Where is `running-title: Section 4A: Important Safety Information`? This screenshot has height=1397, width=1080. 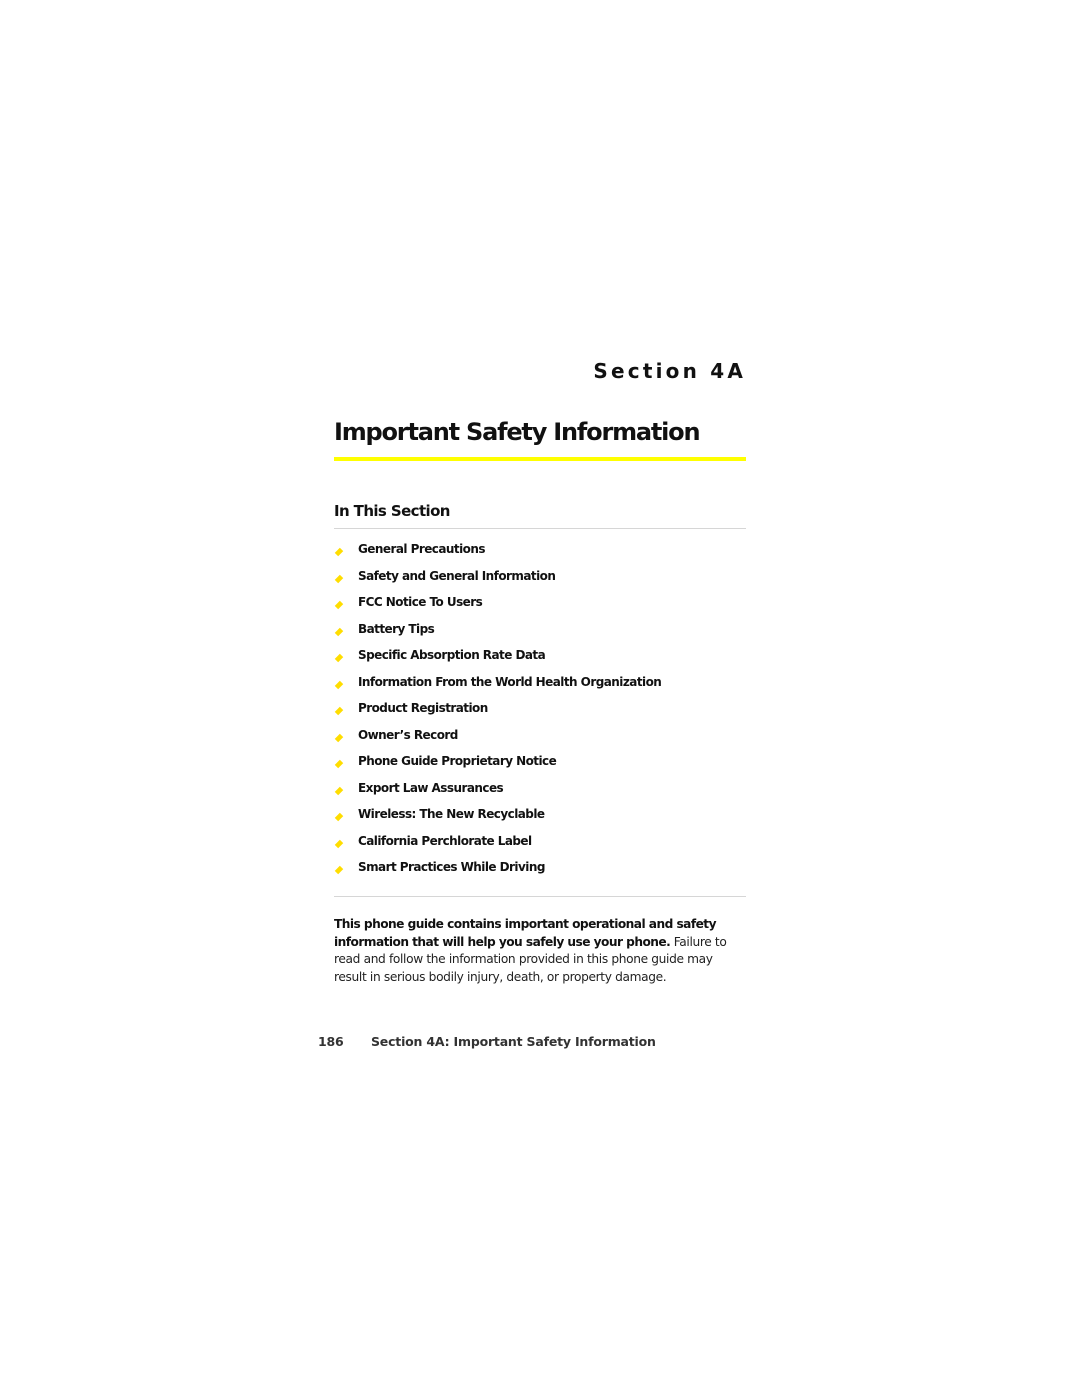 running-title: Section 4A: Important Safety Information is located at coordinates (513, 1041).